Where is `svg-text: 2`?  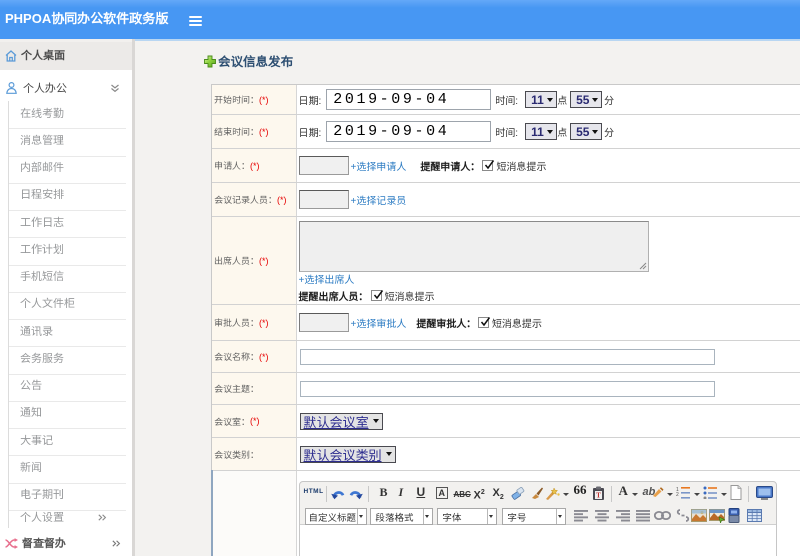 svg-text: 2 is located at coordinates (677, 495).